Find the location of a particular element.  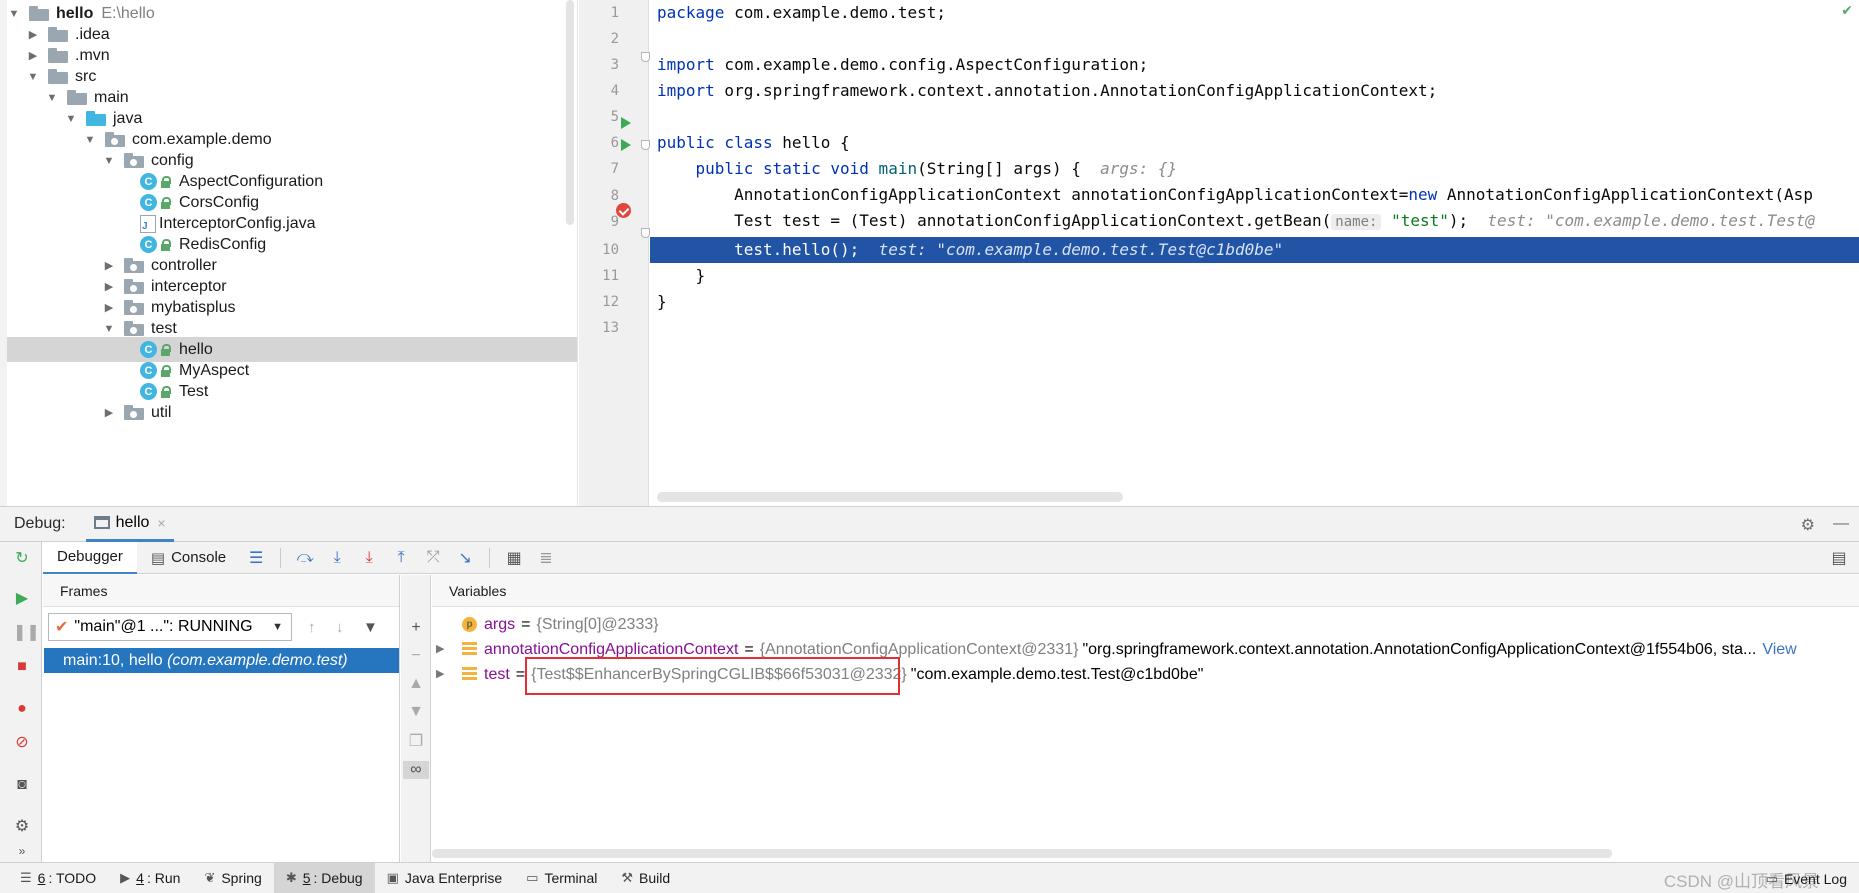

stack-frame-row: main:10, hello (com.example.demo.test) is located at coordinates (221, 660).